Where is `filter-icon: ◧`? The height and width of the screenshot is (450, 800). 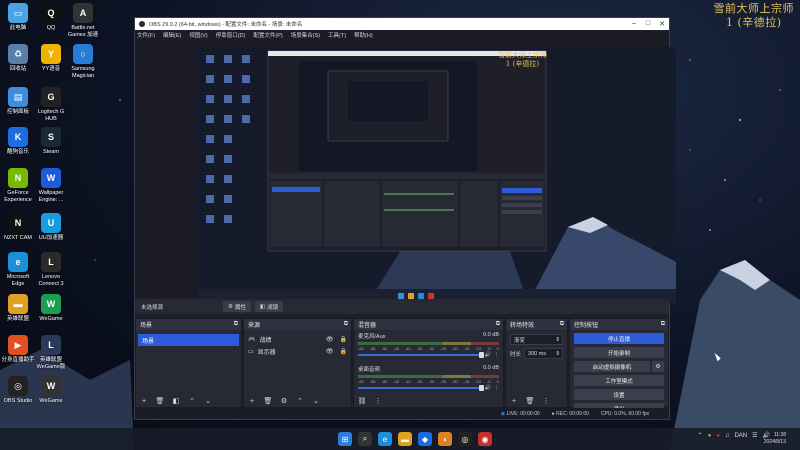 filter-icon: ◧ is located at coordinates (176, 401).